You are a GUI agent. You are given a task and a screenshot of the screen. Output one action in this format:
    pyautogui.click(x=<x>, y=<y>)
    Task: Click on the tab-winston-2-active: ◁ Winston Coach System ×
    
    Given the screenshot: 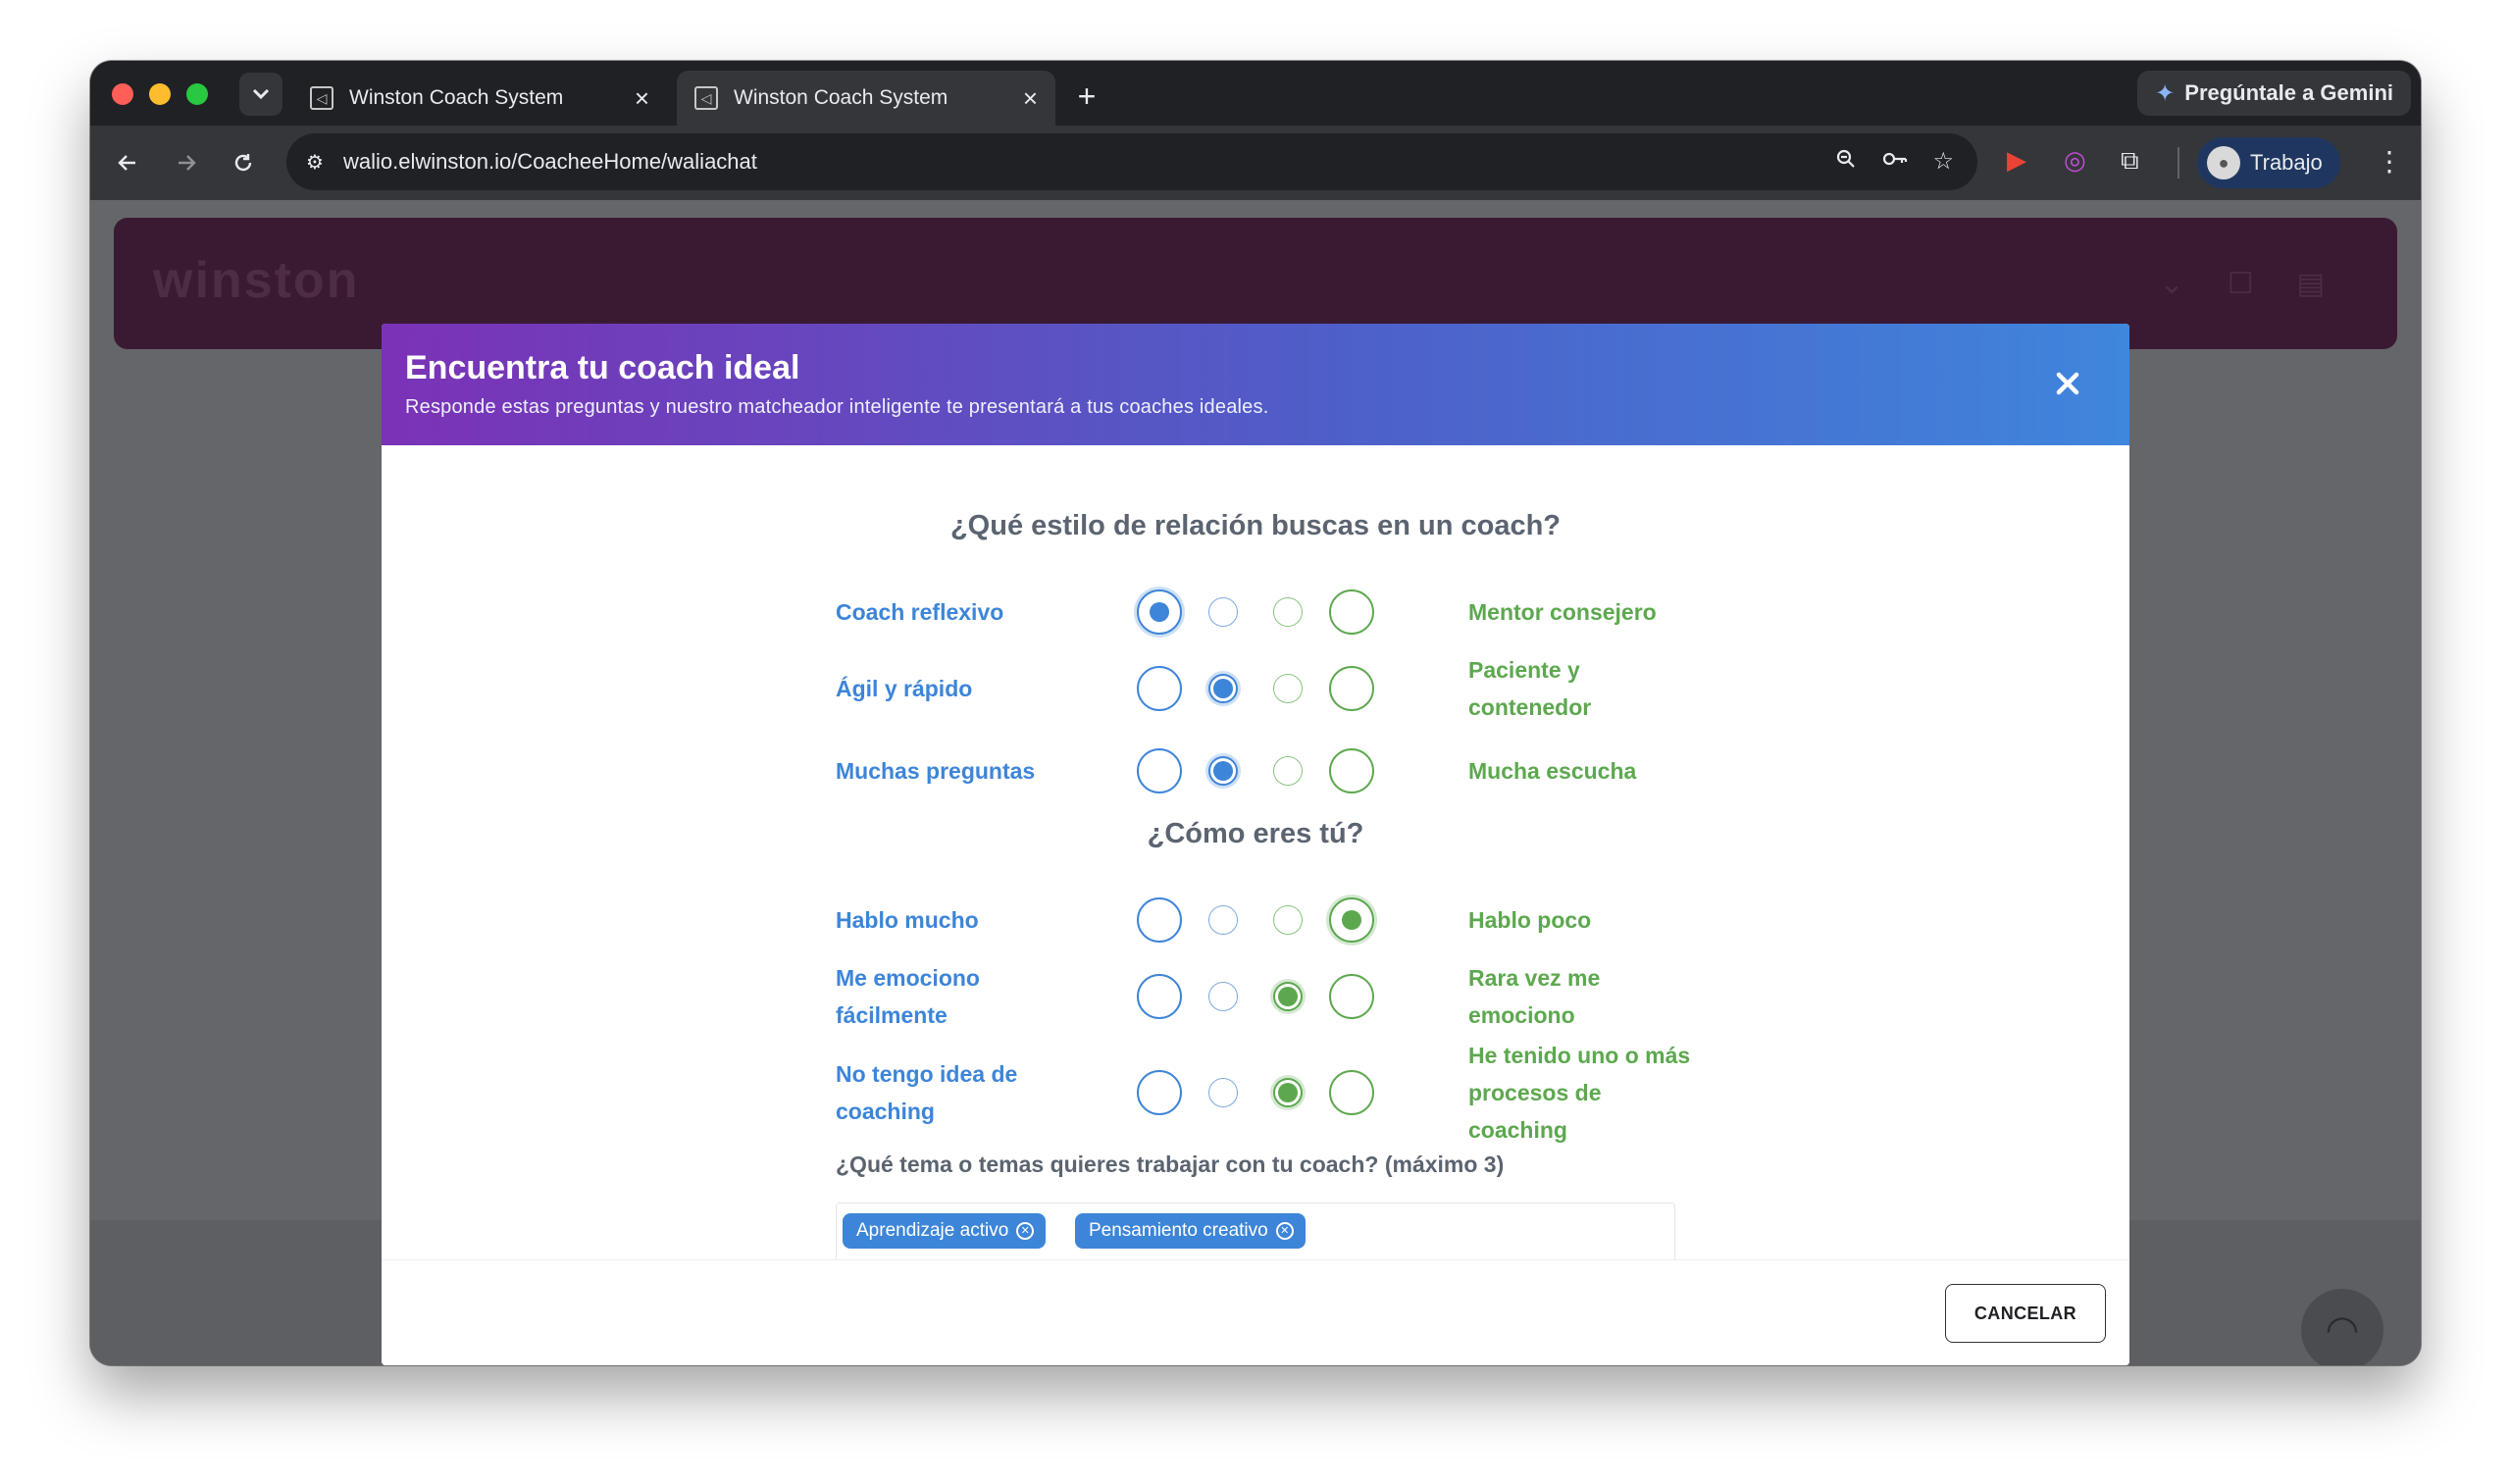 What is the action you would take?
    pyautogui.click(x=866, y=98)
    